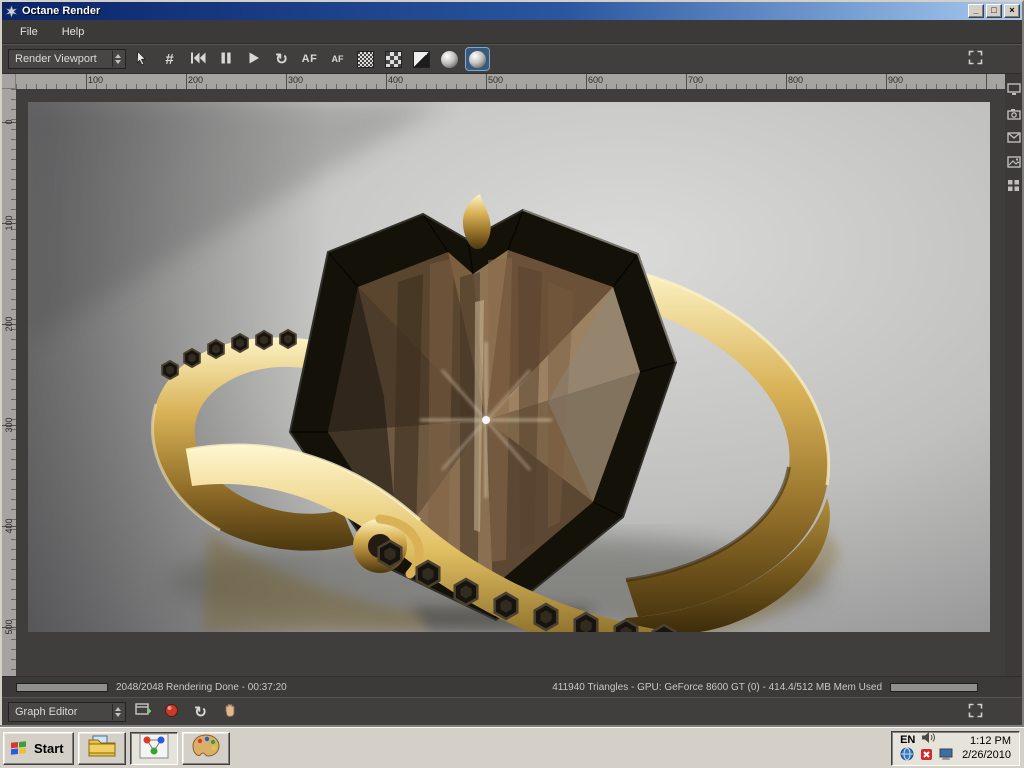 The width and height of the screenshot is (1024, 768). I want to click on viewport-dropdown-value: Render Viewport, so click(56, 59).